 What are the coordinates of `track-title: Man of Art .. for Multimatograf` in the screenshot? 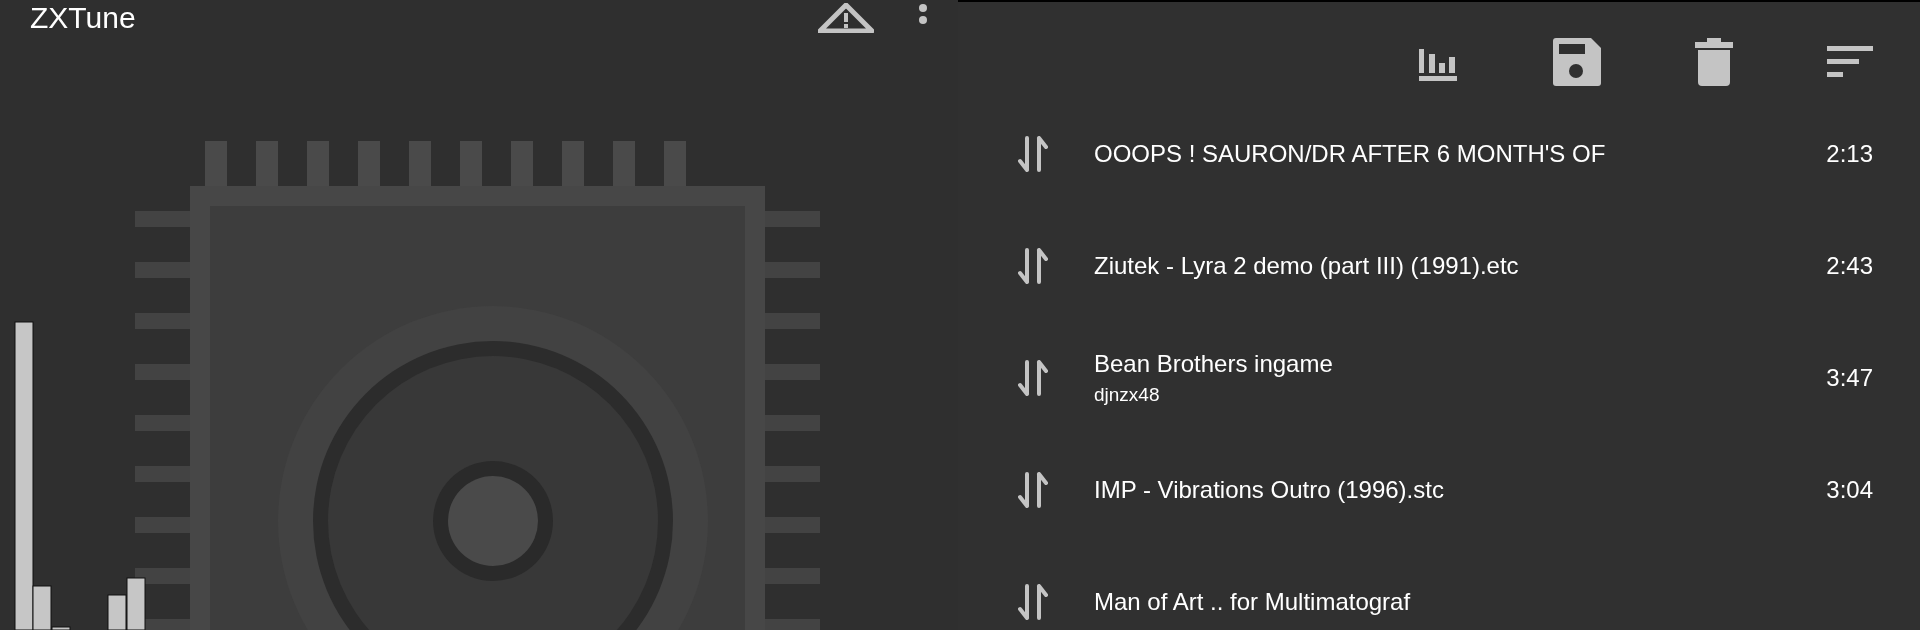 It's located at (1253, 602).